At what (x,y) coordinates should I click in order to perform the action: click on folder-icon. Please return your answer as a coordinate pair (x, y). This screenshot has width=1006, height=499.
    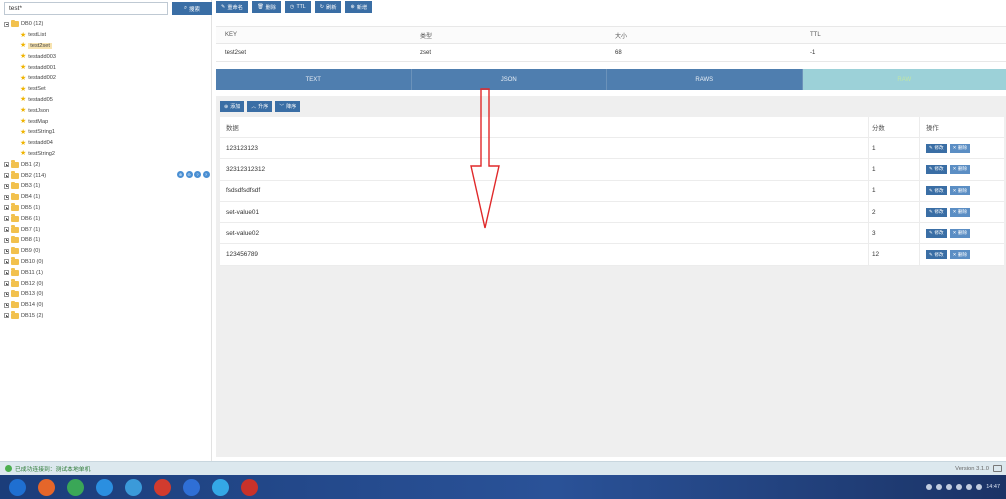
    Looking at the image, I should click on (15, 164).